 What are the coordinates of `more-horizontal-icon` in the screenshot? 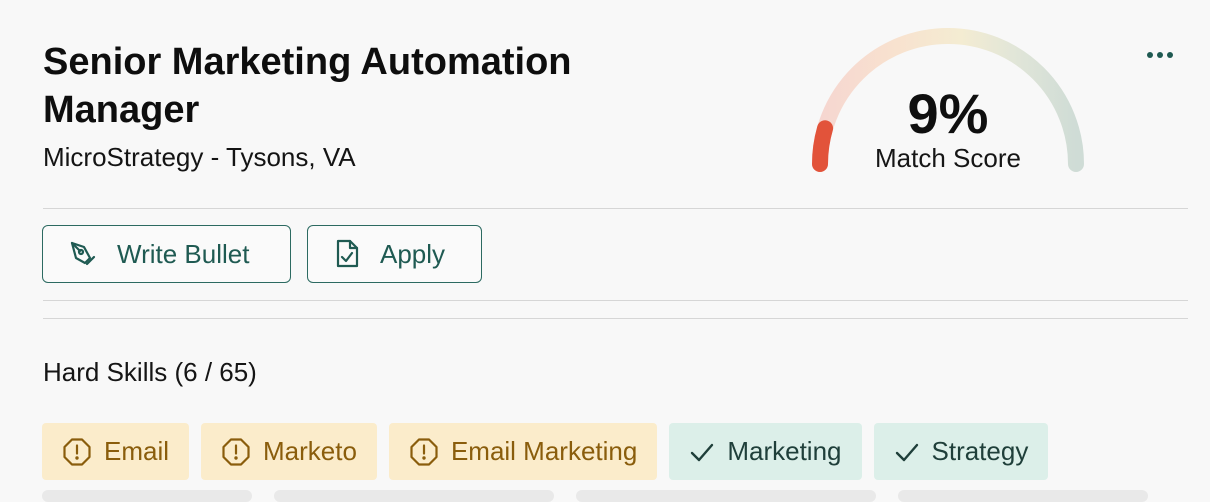 It's located at (1160, 55).